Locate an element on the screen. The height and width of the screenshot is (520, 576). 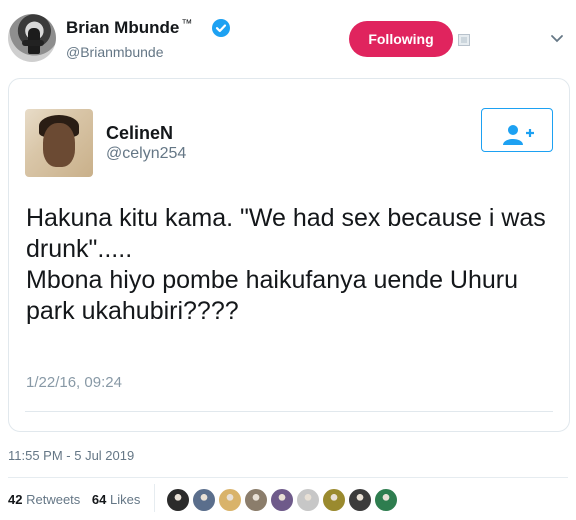
author-name: Brian Mbunde ™ is located at coordinates (129, 28).